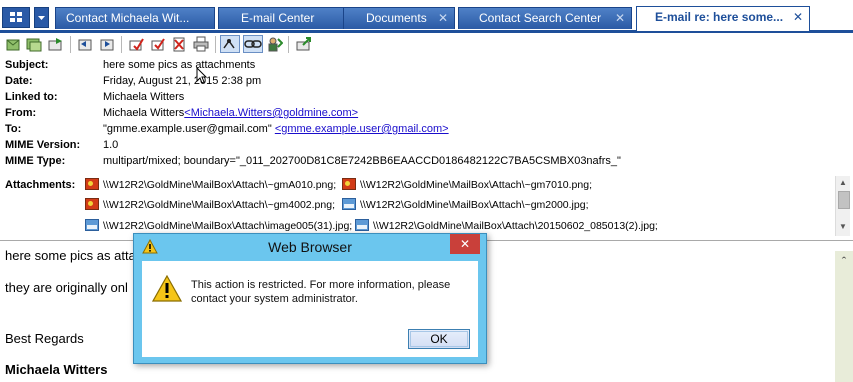  I want to click on date-label: Date:, so click(19, 81).